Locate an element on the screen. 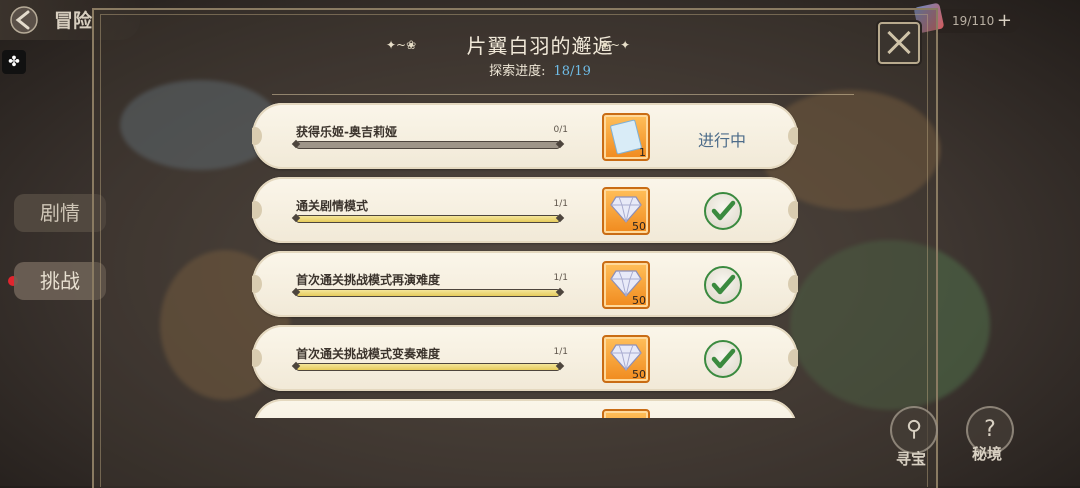 Image resolution: width=1080 pixels, height=488 pixels. reward-item: 1 is located at coordinates (626, 137).